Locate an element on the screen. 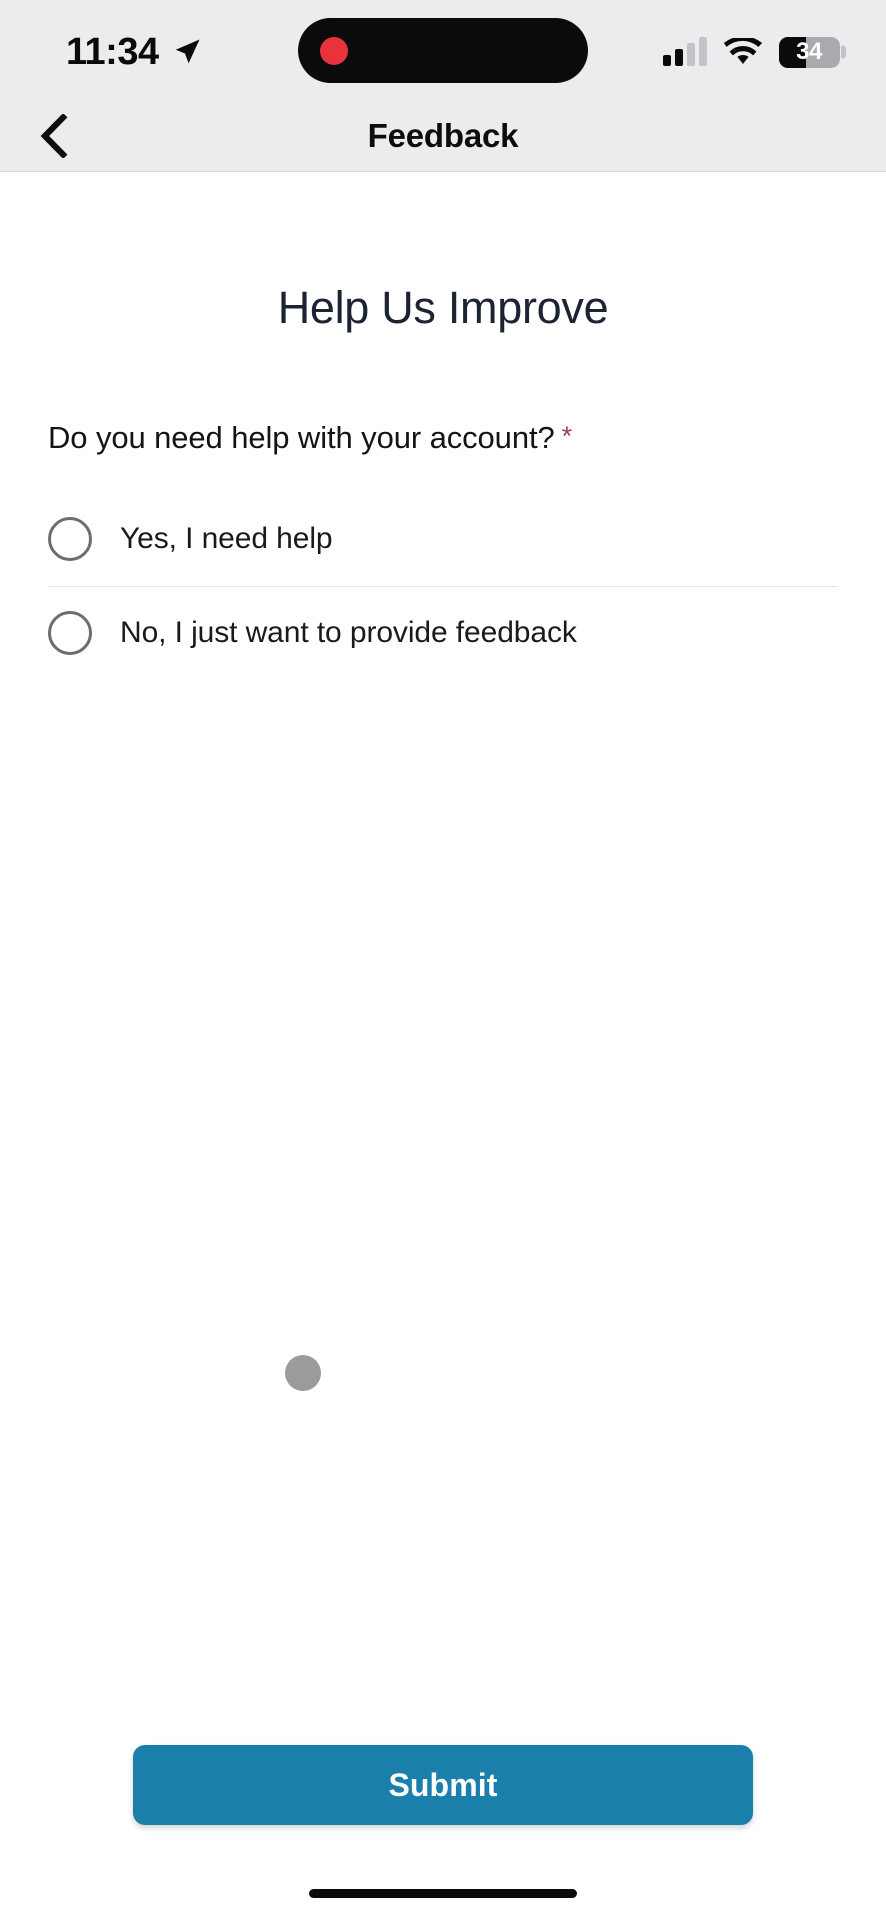 The height and width of the screenshot is (1920, 886). dynamic-island is located at coordinates (443, 50).